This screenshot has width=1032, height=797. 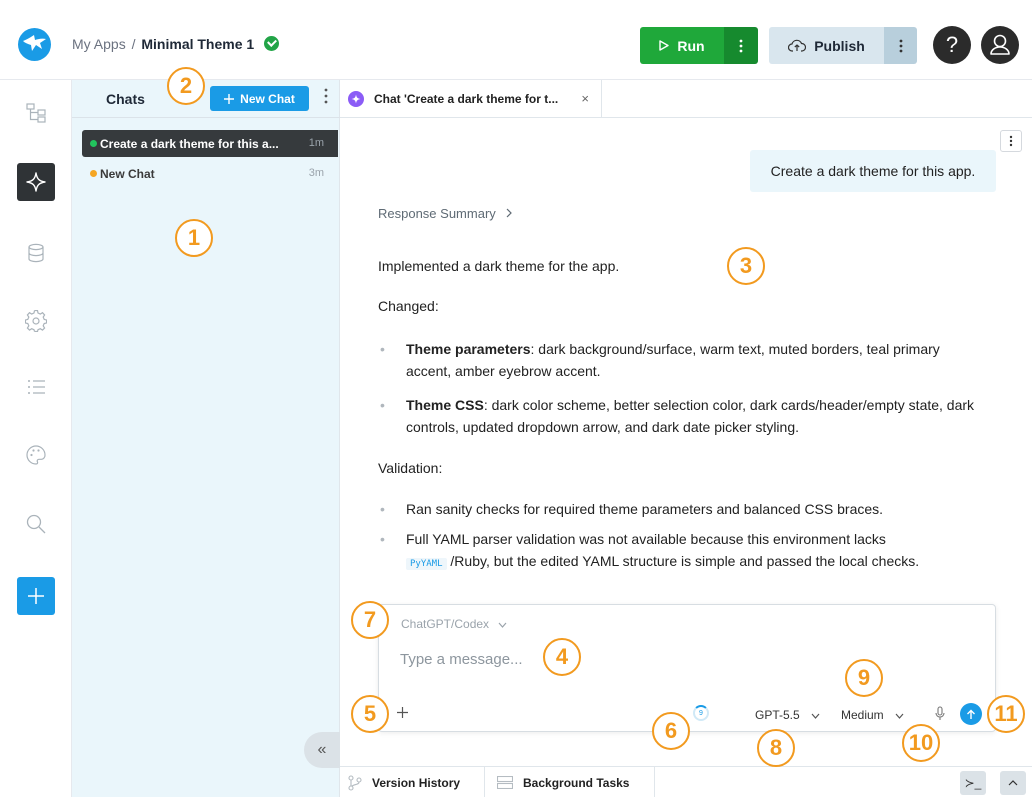 What do you see at coordinates (445, 213) in the screenshot?
I see `response-summary-toggle: Response Summary` at bounding box center [445, 213].